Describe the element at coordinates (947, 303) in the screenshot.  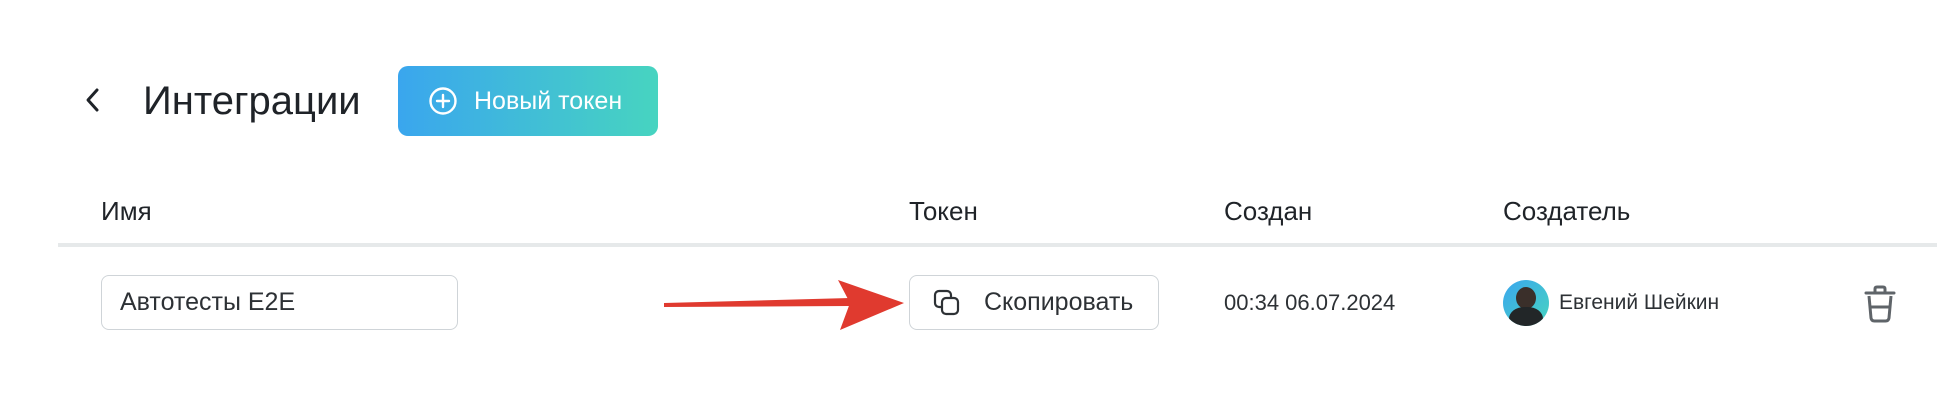
I see `copy-icon` at that location.